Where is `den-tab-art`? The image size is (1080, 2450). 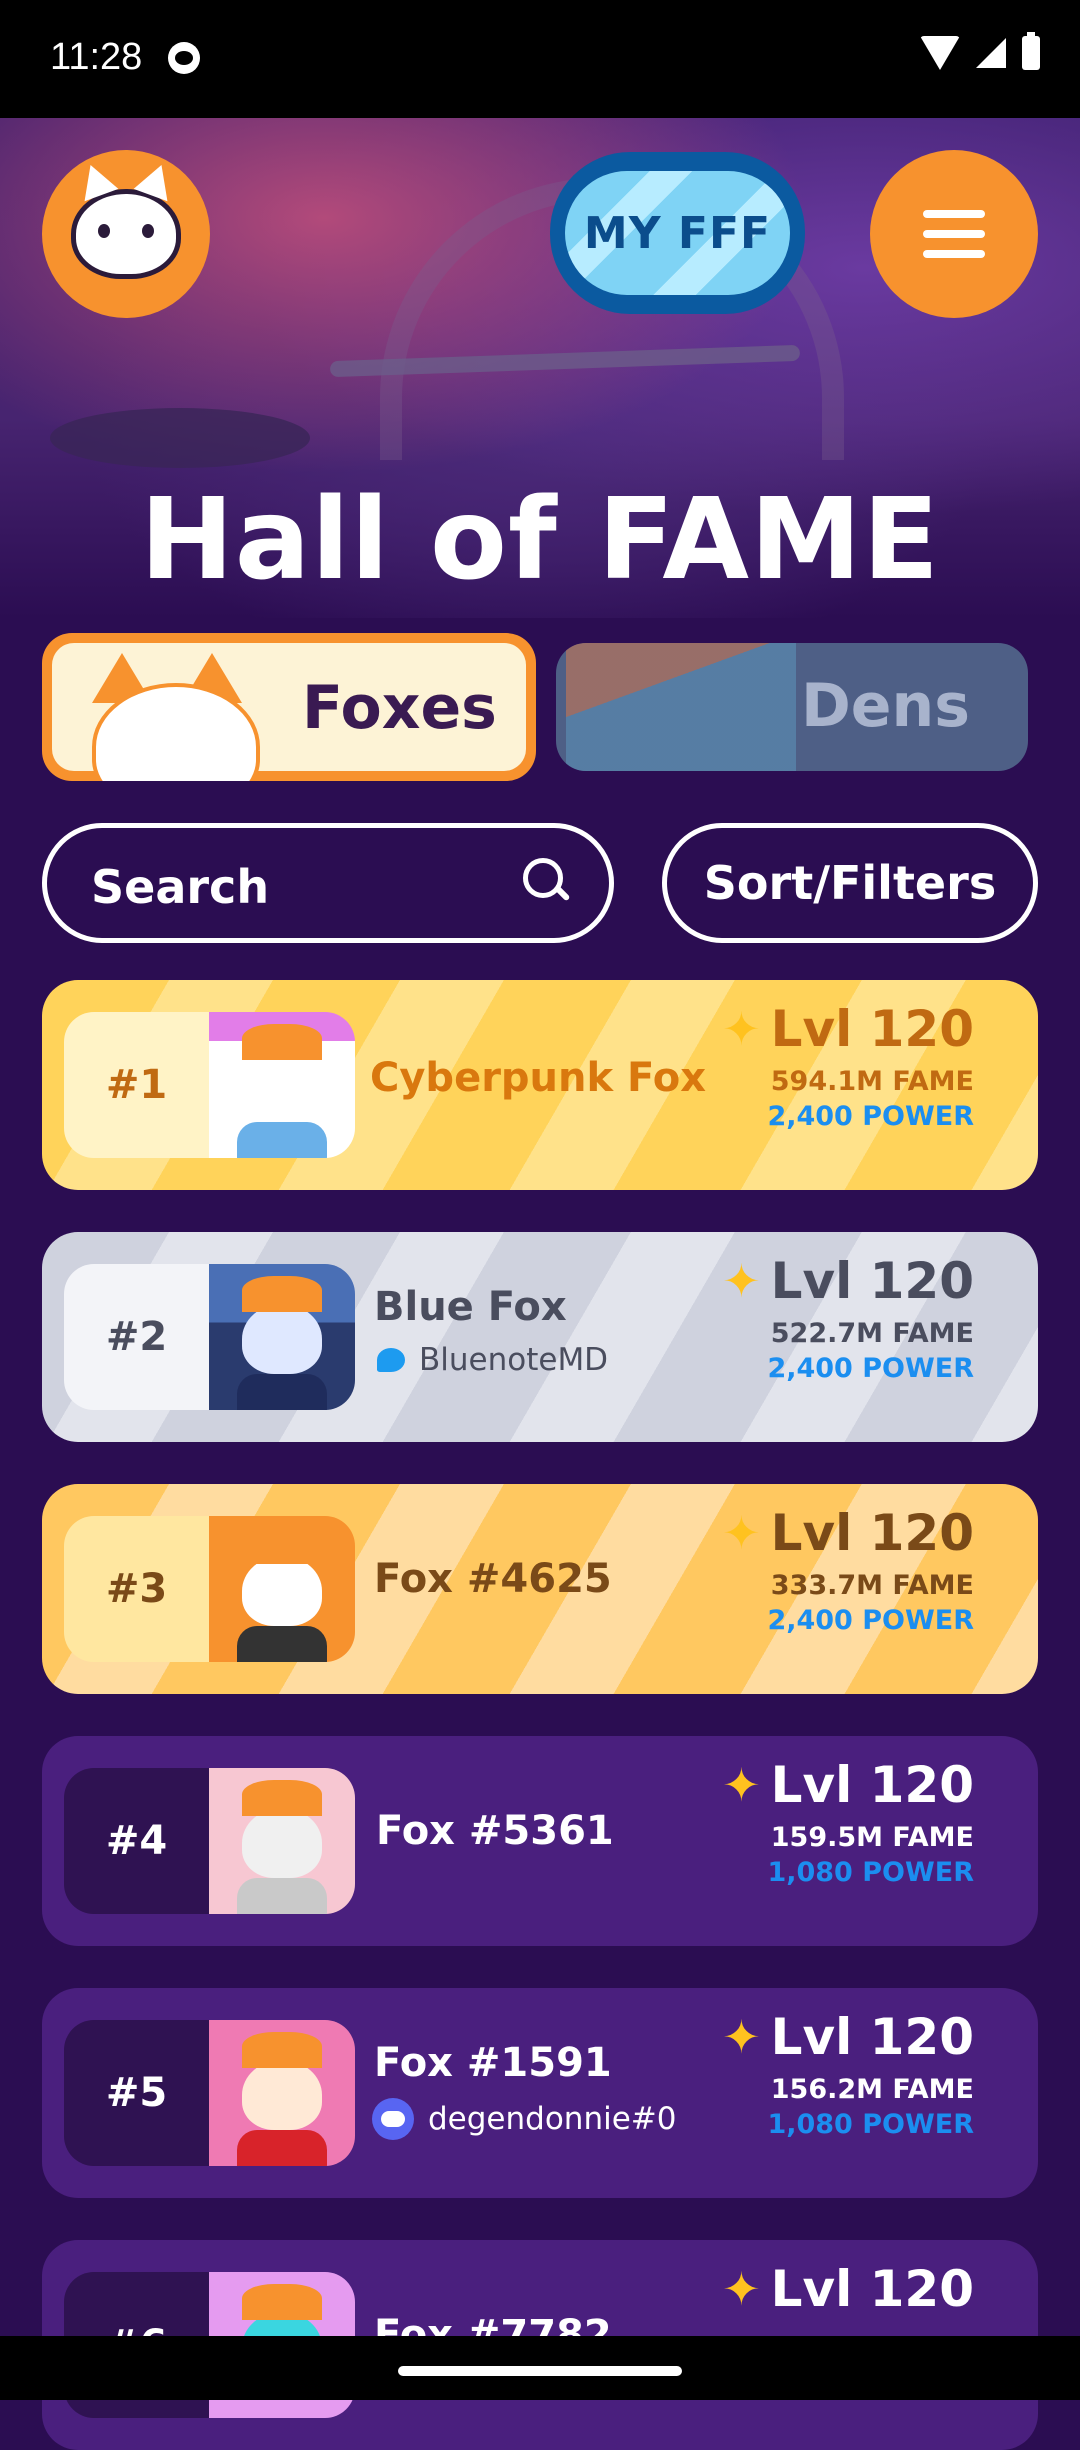
den-tab-art is located at coordinates (681, 707).